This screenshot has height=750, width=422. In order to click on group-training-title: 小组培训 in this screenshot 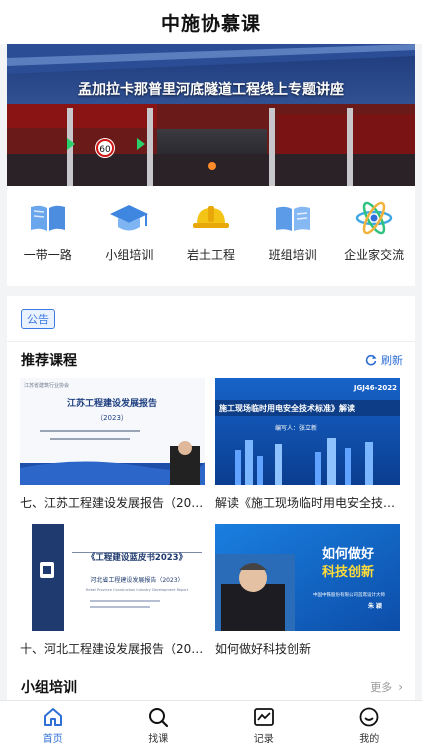, I will do `click(49, 688)`.